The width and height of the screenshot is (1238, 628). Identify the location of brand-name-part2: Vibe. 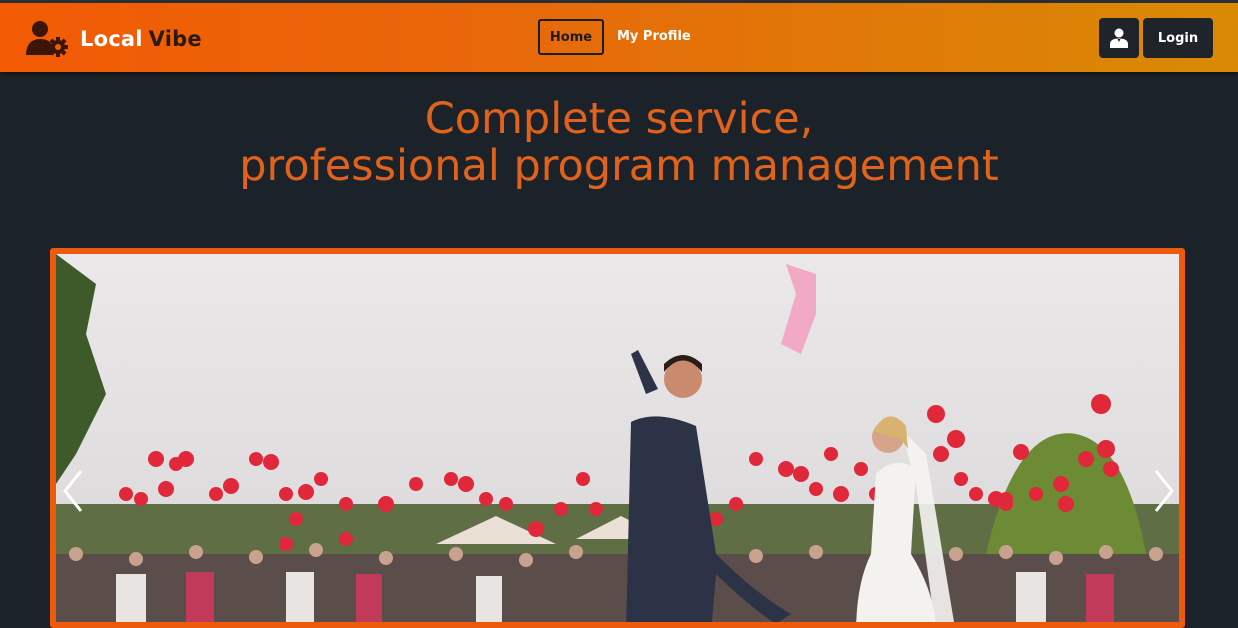
(175, 39).